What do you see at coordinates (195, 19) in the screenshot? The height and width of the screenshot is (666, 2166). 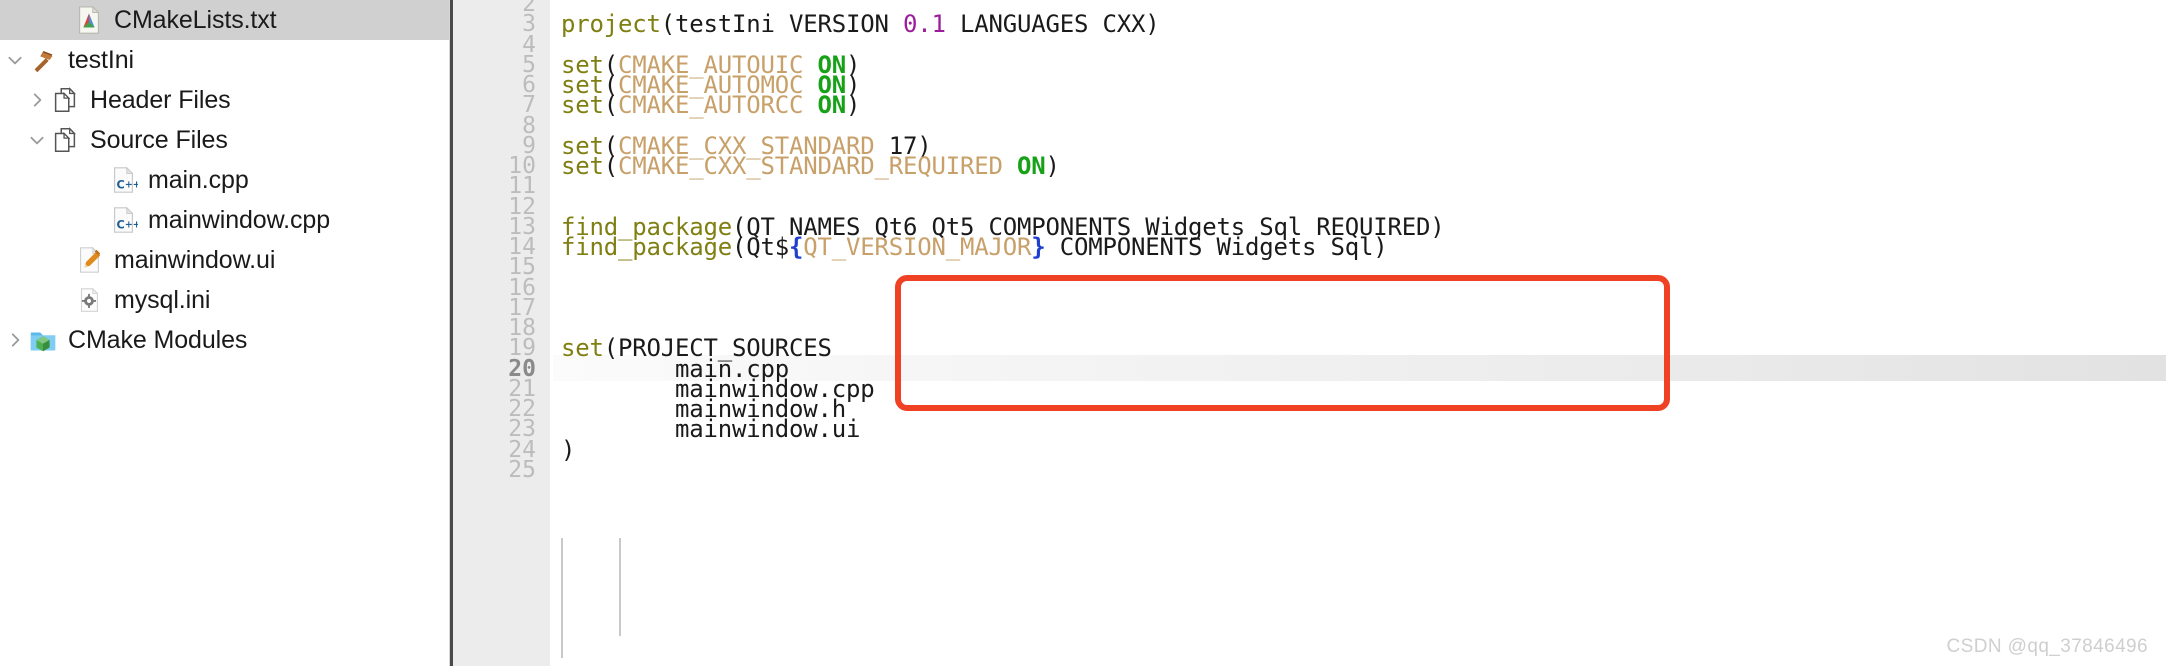 I see `tree-item-label: CMakeLists.txt` at bounding box center [195, 19].